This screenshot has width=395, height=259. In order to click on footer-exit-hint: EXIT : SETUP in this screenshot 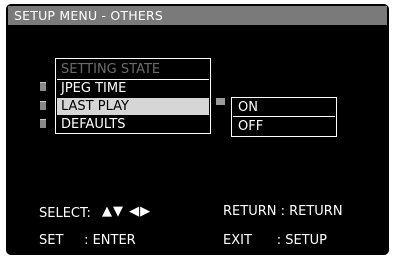, I will do `click(275, 240)`.